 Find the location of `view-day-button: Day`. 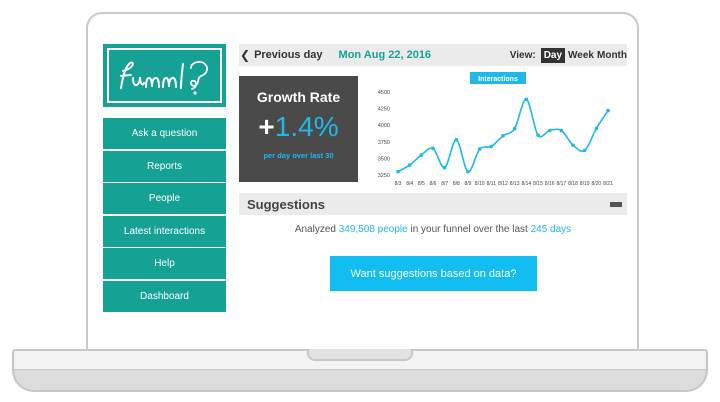

view-day-button: Day is located at coordinates (553, 55).